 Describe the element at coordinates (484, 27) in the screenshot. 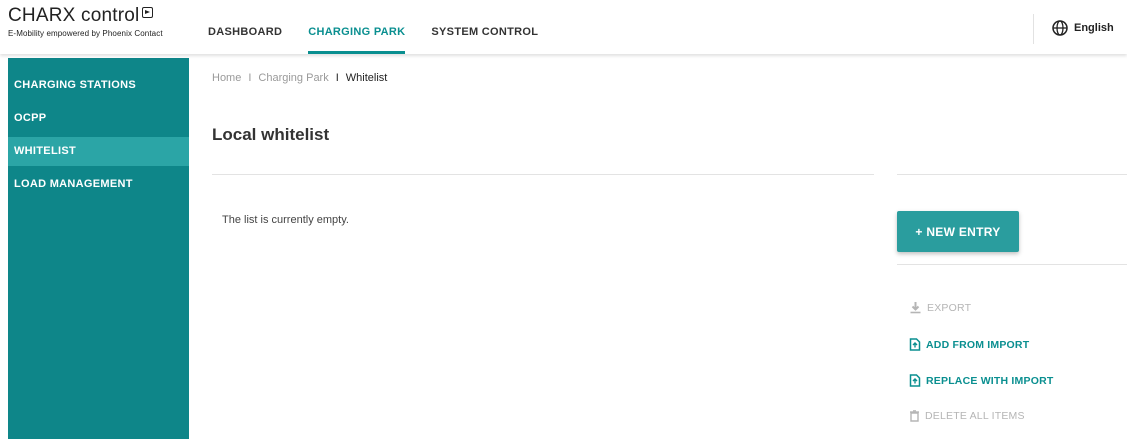

I see `nav-system-control: SYSTEM CONTROL` at that location.